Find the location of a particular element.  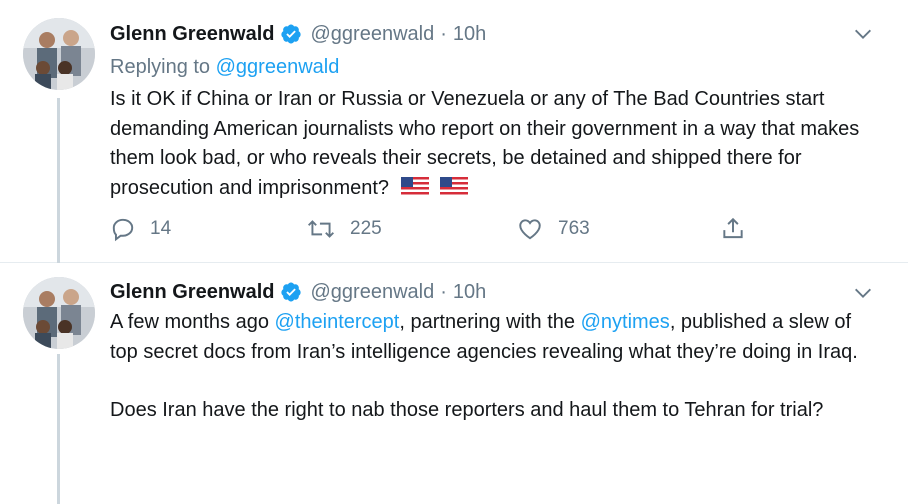

retweet-icon is located at coordinates (321, 229).